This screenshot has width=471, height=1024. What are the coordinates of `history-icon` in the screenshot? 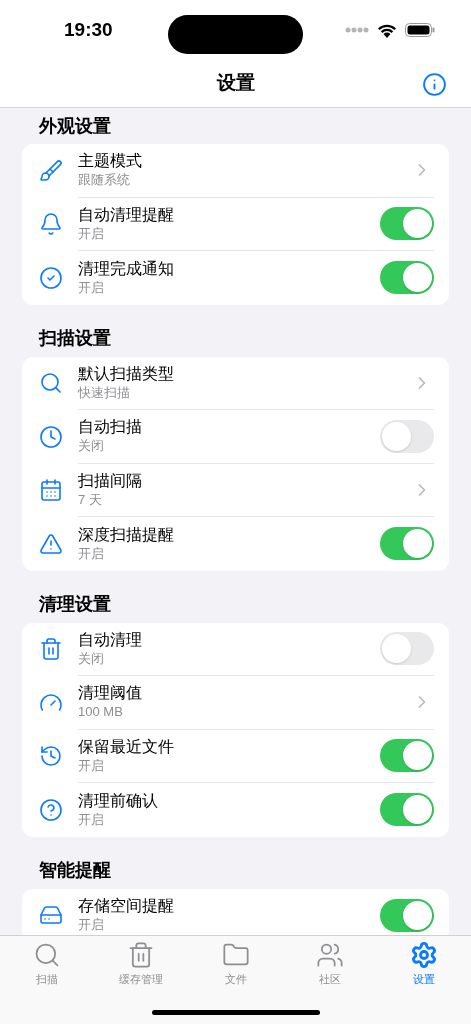 It's located at (51, 756).